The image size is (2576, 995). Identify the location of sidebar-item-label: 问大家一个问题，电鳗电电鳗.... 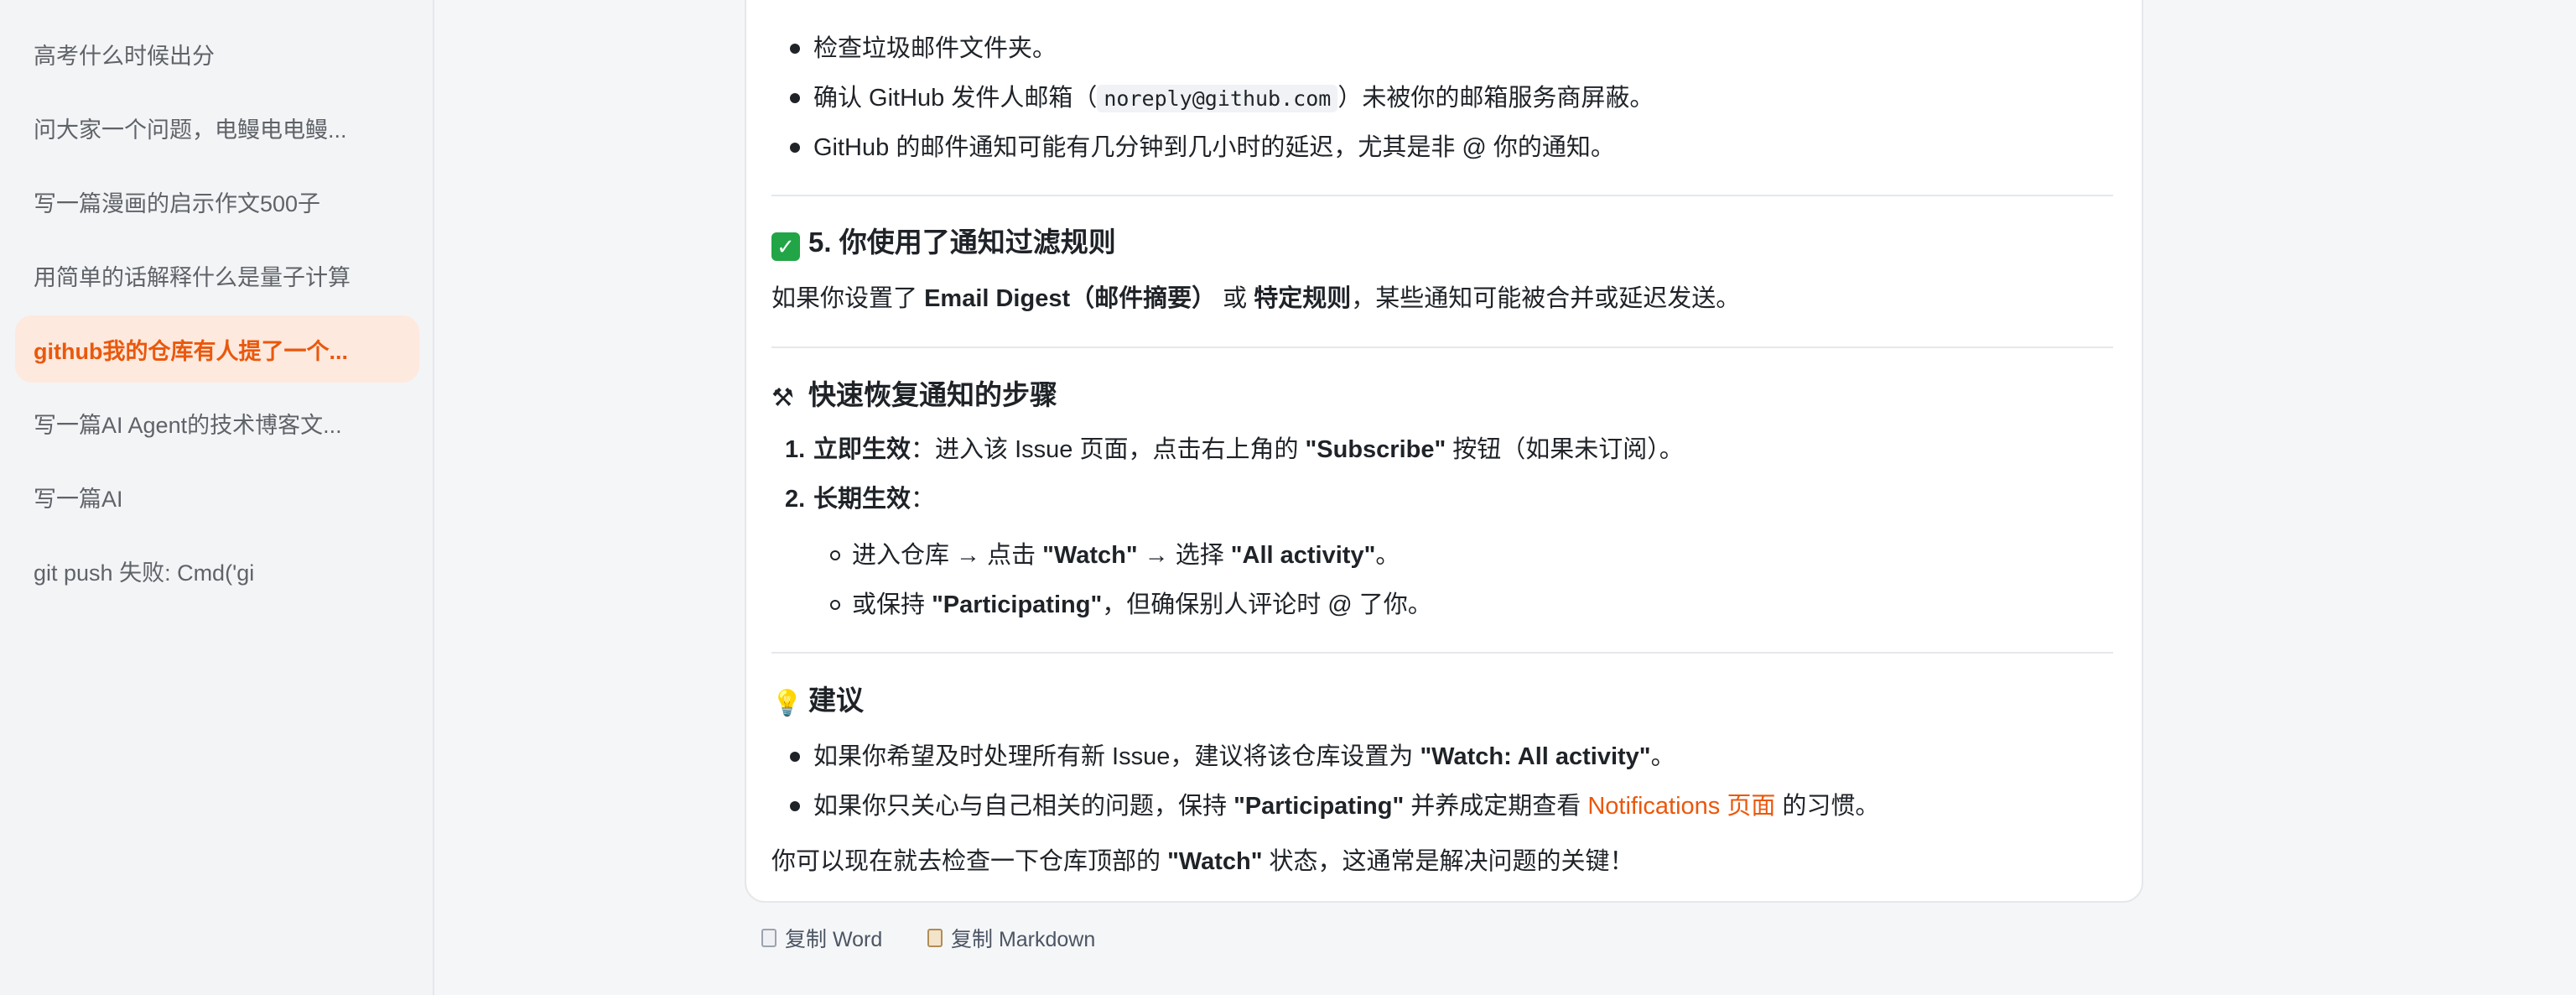
(190, 130).